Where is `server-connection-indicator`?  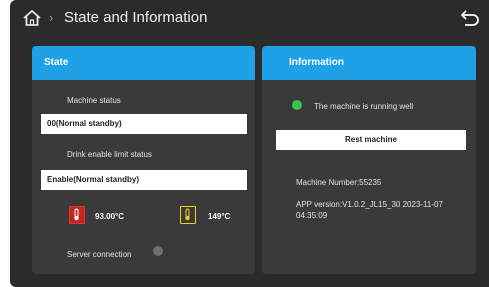 server-connection-indicator is located at coordinates (158, 251).